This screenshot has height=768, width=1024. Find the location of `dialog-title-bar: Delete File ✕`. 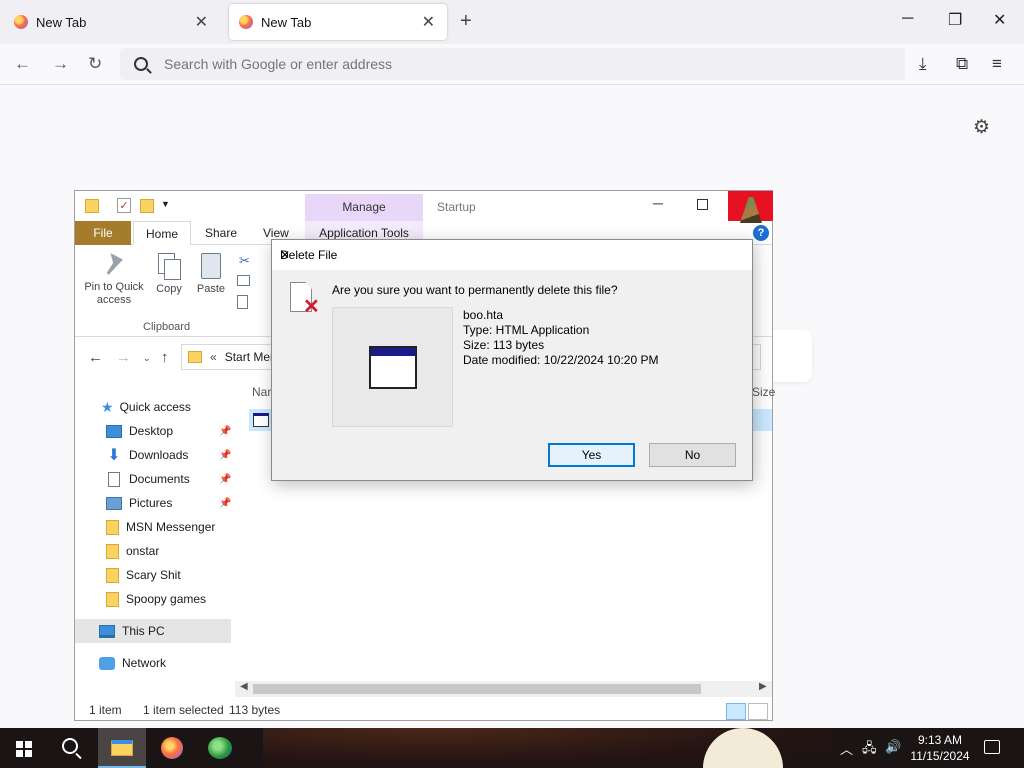

dialog-title-bar: Delete File ✕ is located at coordinates (512, 255).